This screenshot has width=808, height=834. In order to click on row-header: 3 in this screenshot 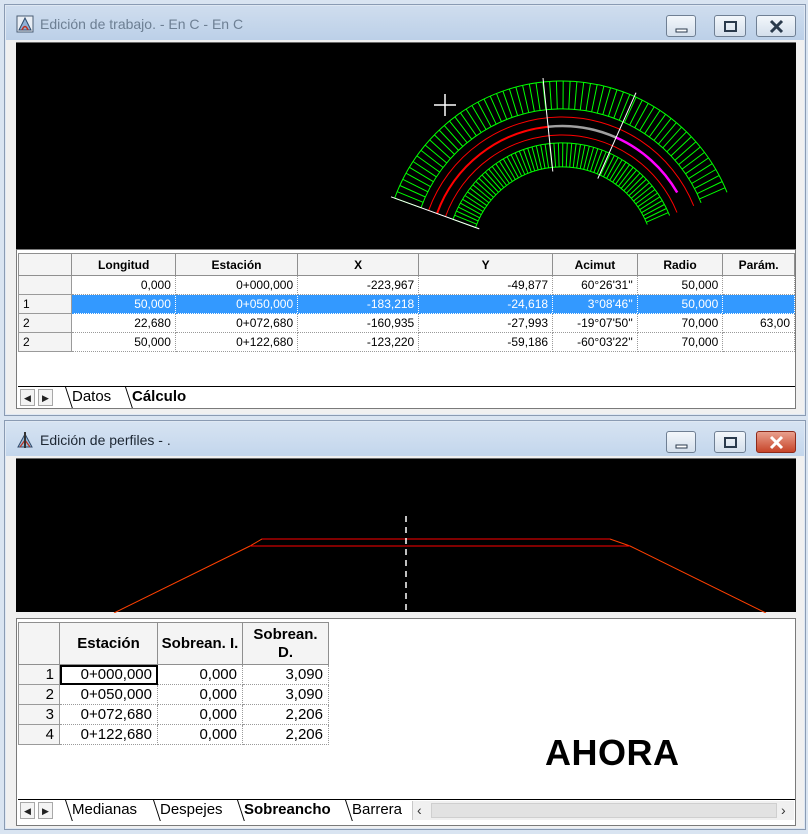, I will do `click(39, 714)`.